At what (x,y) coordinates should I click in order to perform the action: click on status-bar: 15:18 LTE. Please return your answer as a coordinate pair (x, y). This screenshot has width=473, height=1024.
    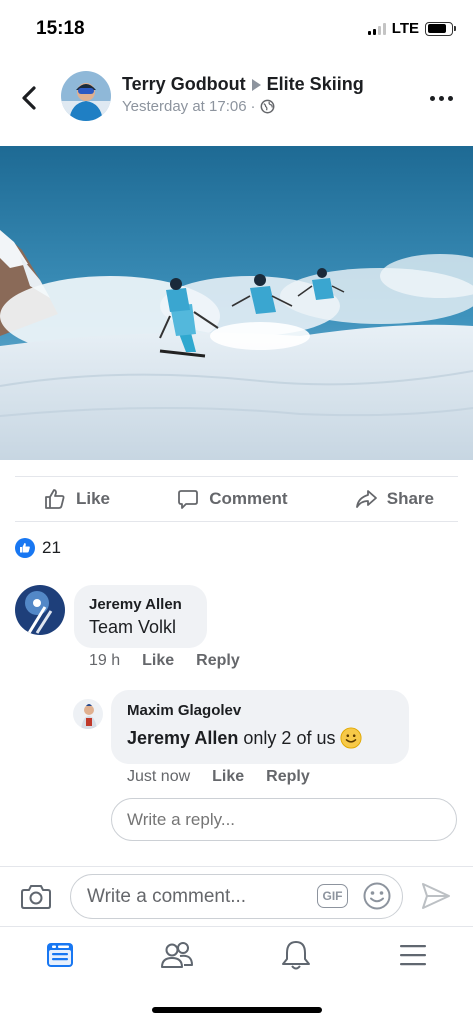
    Looking at the image, I should click on (236, 28).